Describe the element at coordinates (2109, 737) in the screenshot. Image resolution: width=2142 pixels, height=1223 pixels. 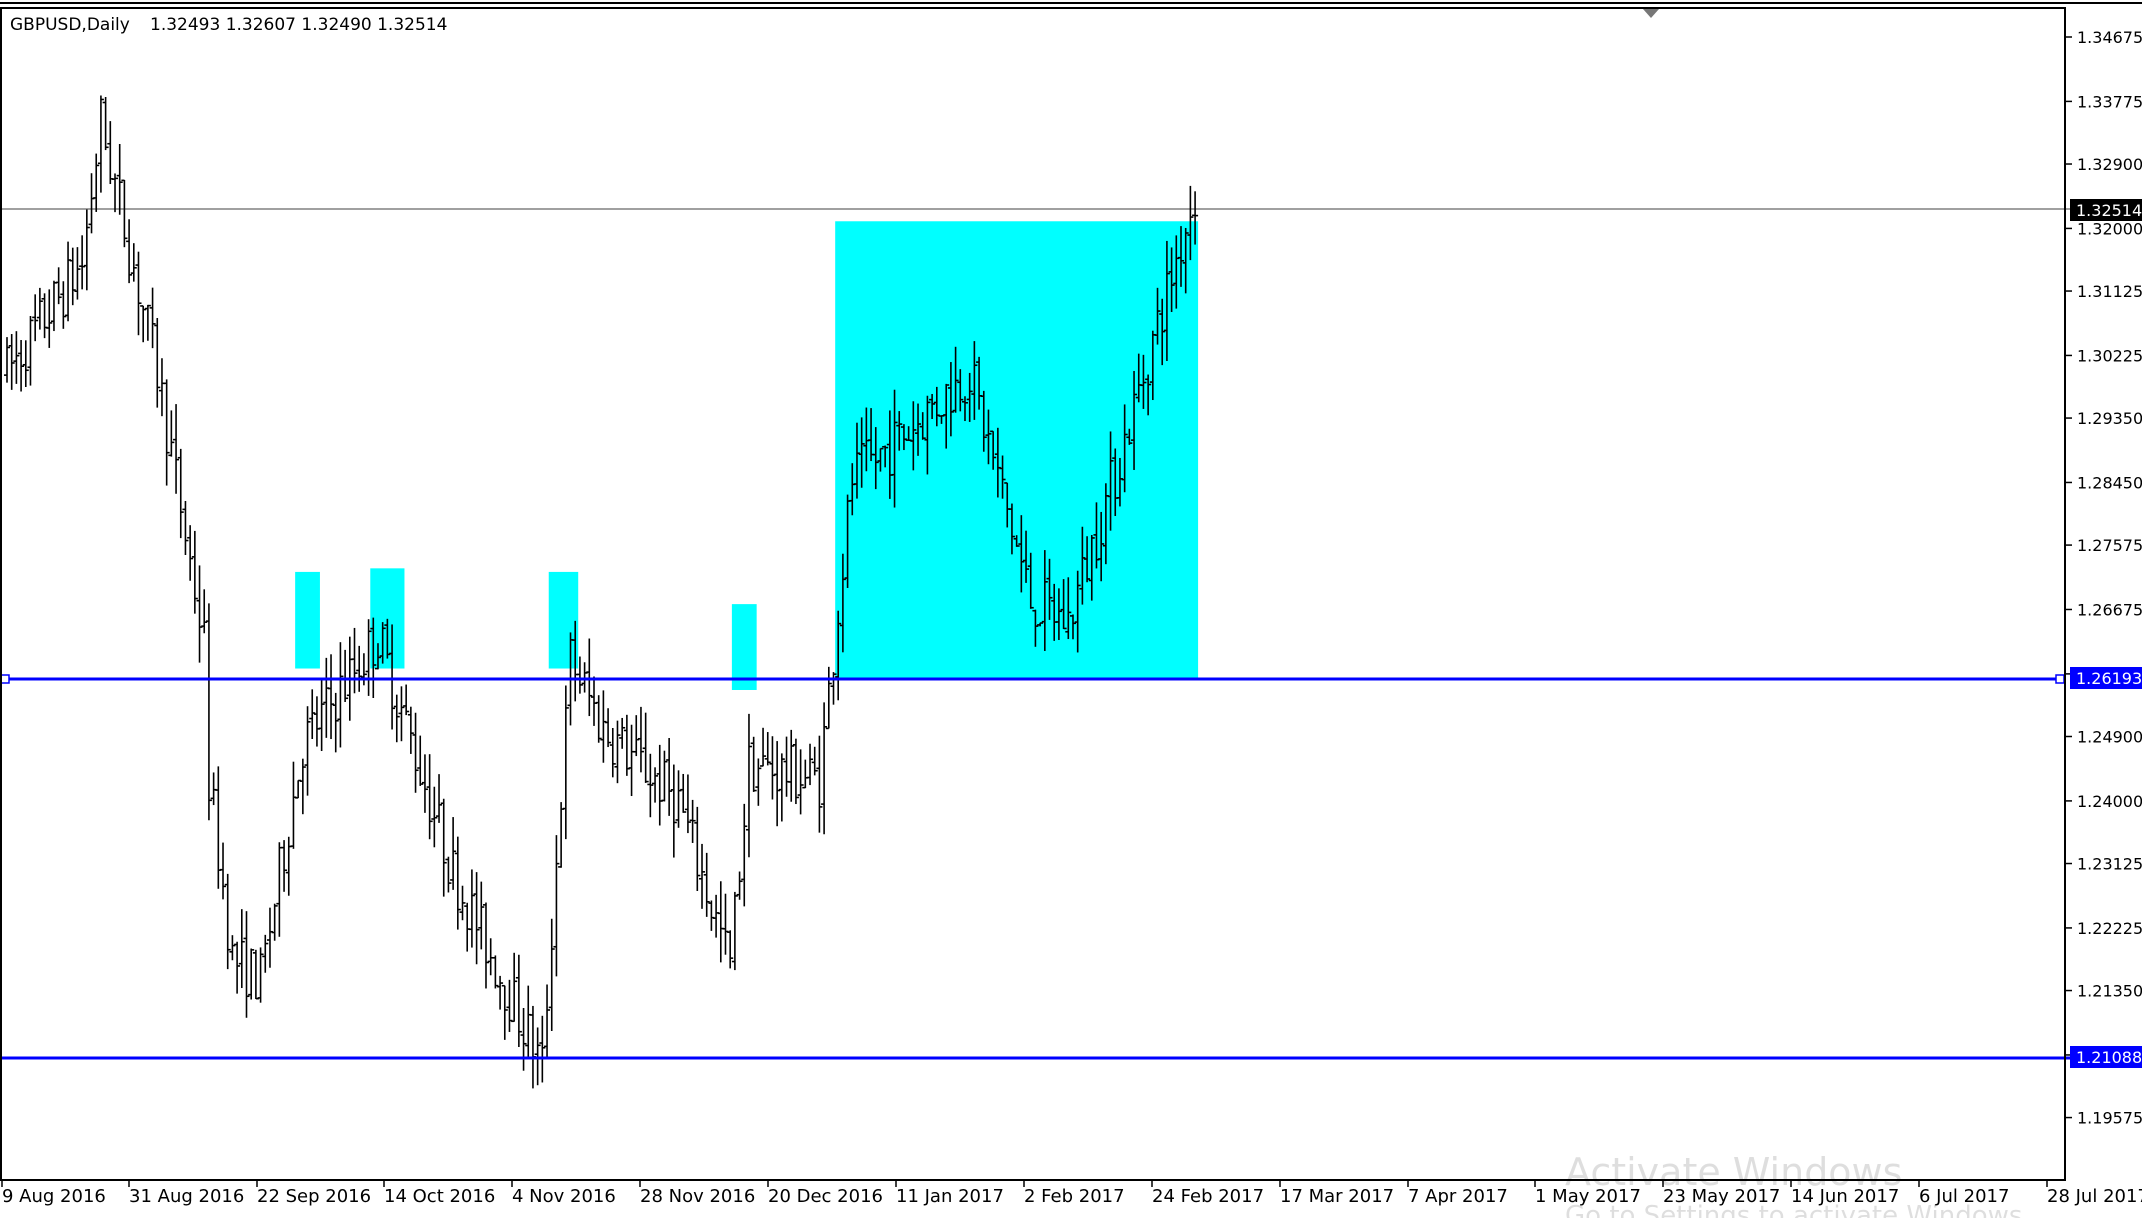
I see `price-tick-label: 1.24900` at that location.